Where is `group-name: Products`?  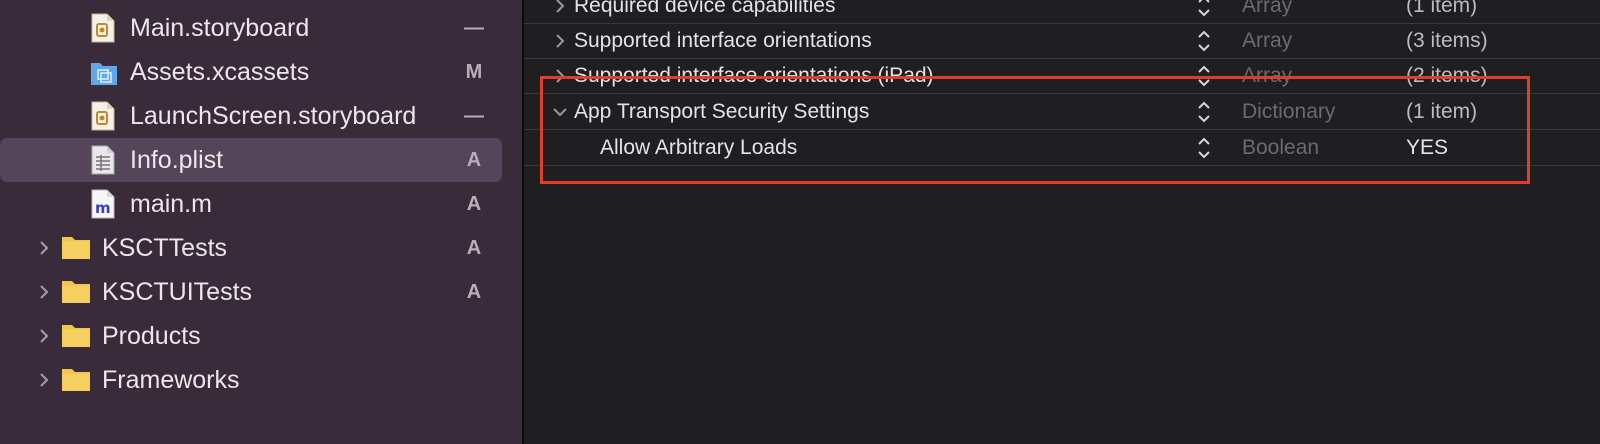 group-name: Products is located at coordinates (151, 336).